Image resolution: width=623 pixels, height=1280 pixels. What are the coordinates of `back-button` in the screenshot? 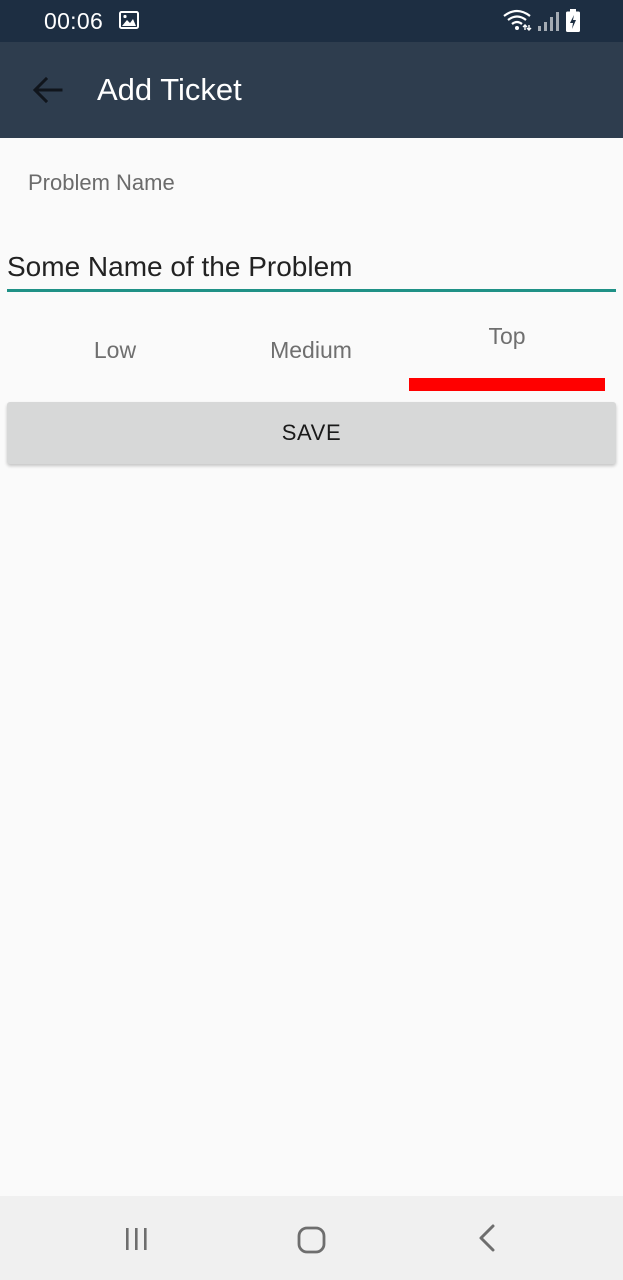 It's located at (48, 90).